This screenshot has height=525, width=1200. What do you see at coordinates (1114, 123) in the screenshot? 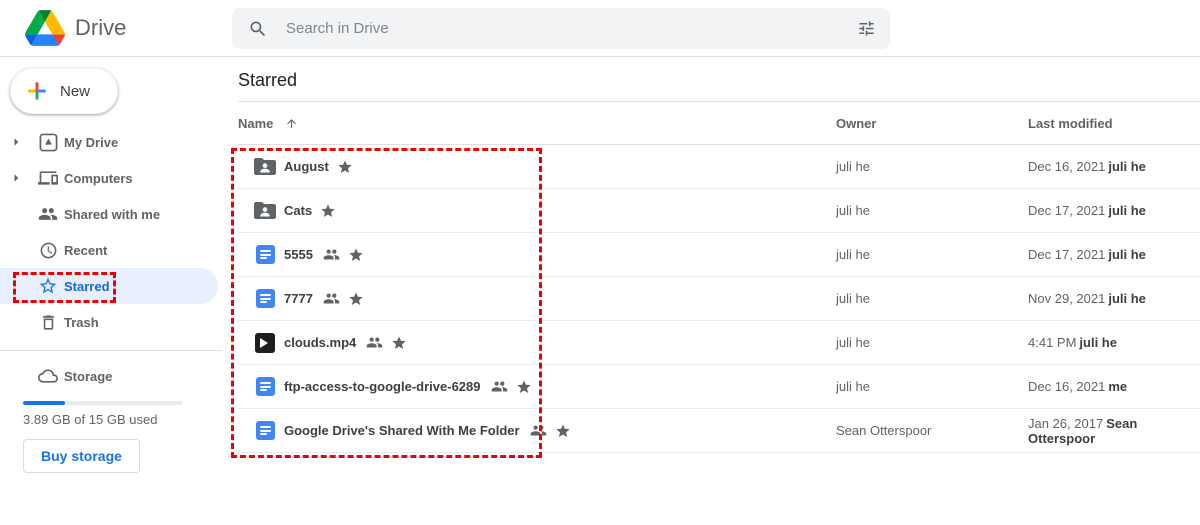
I see `column-header-last-modified: Last modified` at bounding box center [1114, 123].